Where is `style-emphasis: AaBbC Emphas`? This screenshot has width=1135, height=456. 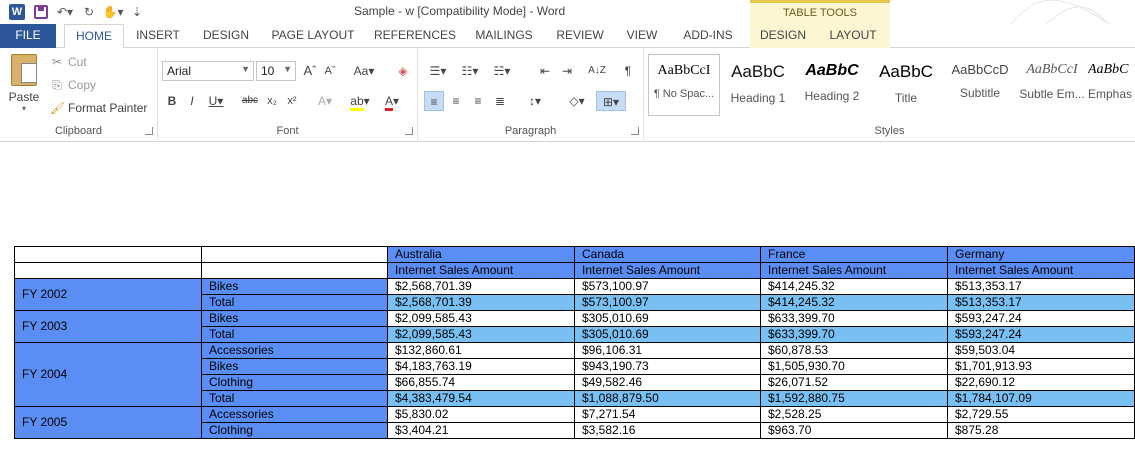 style-emphasis: AaBbC Emphas is located at coordinates (1111, 85).